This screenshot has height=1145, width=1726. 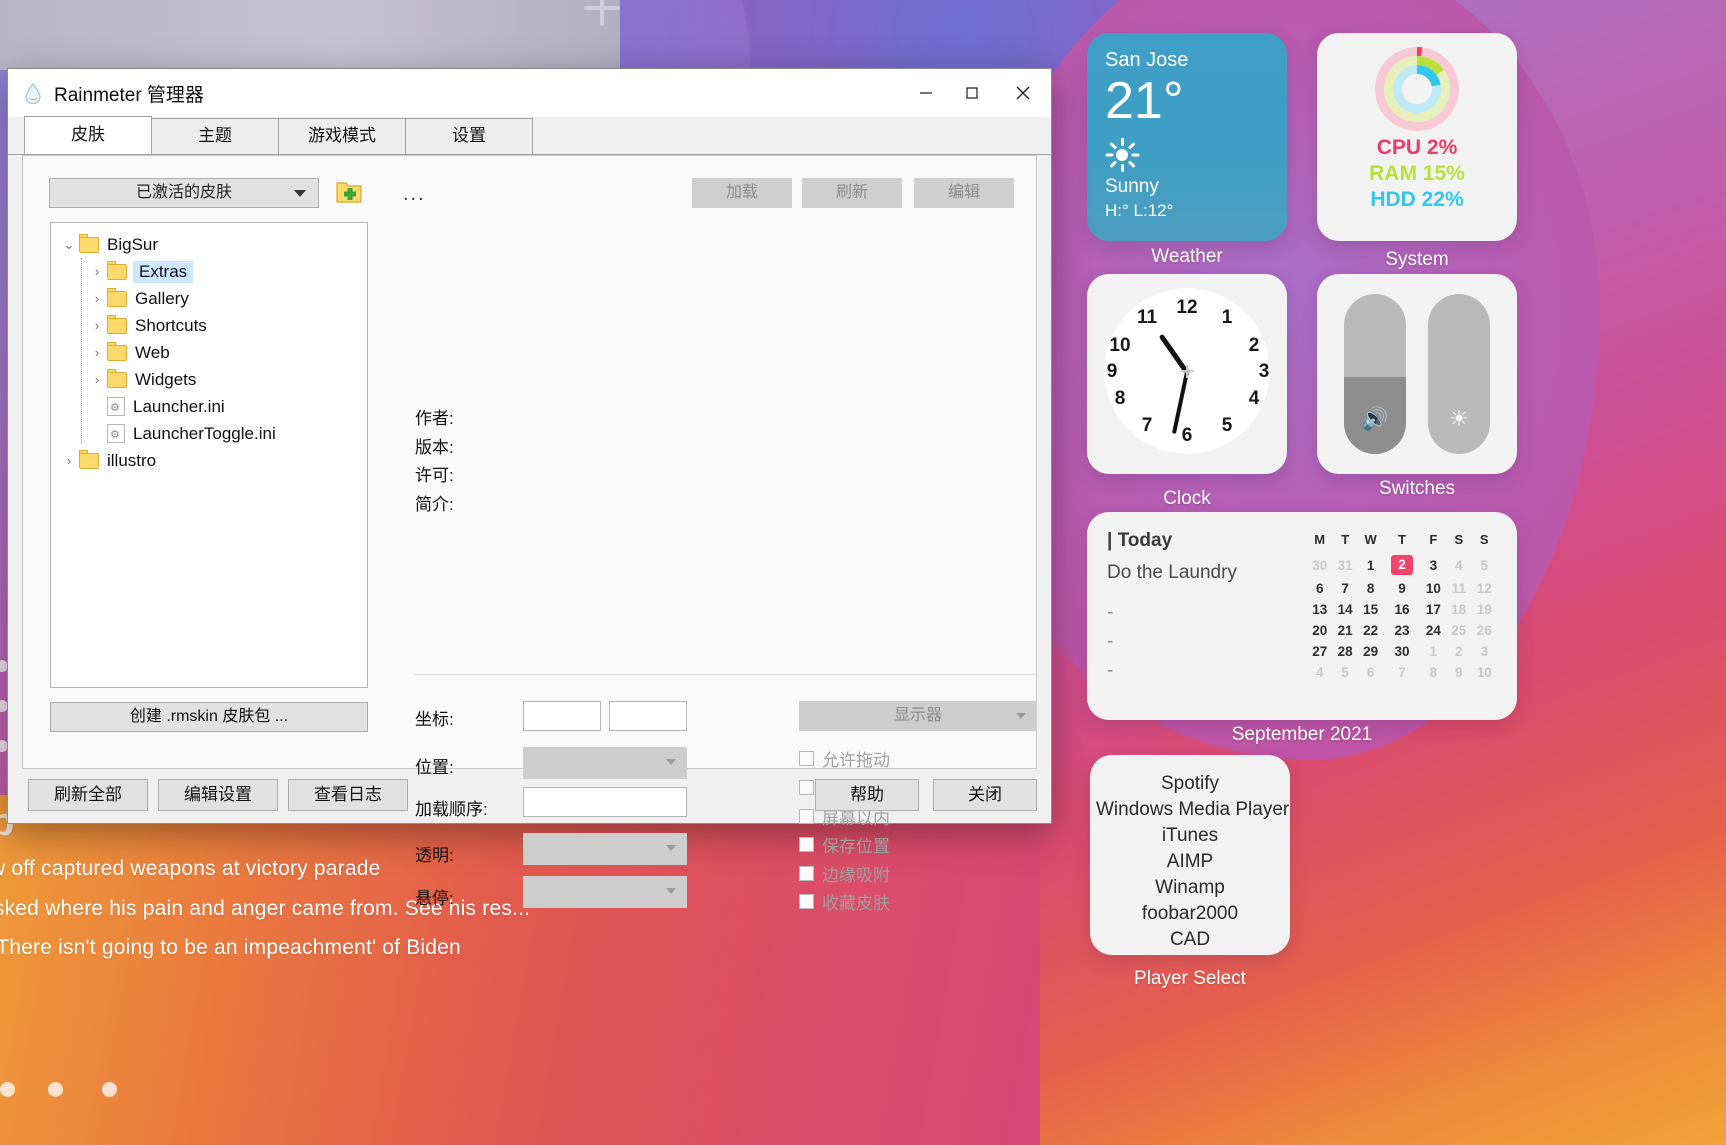 I want to click on calendar-day-today: 2, so click(x=1401, y=565).